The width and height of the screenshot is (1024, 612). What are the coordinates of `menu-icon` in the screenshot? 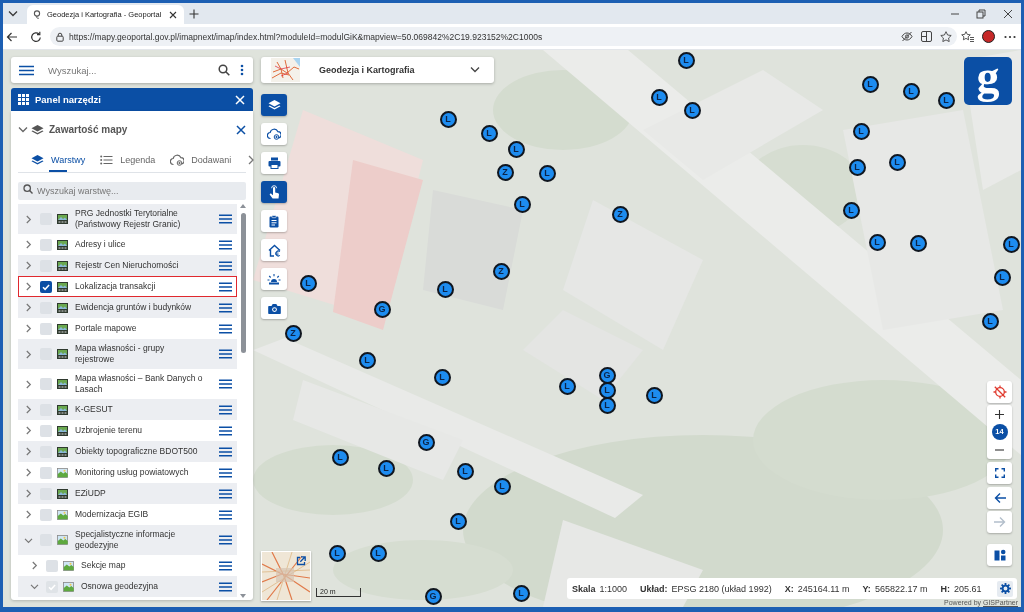 It's located at (26, 70).